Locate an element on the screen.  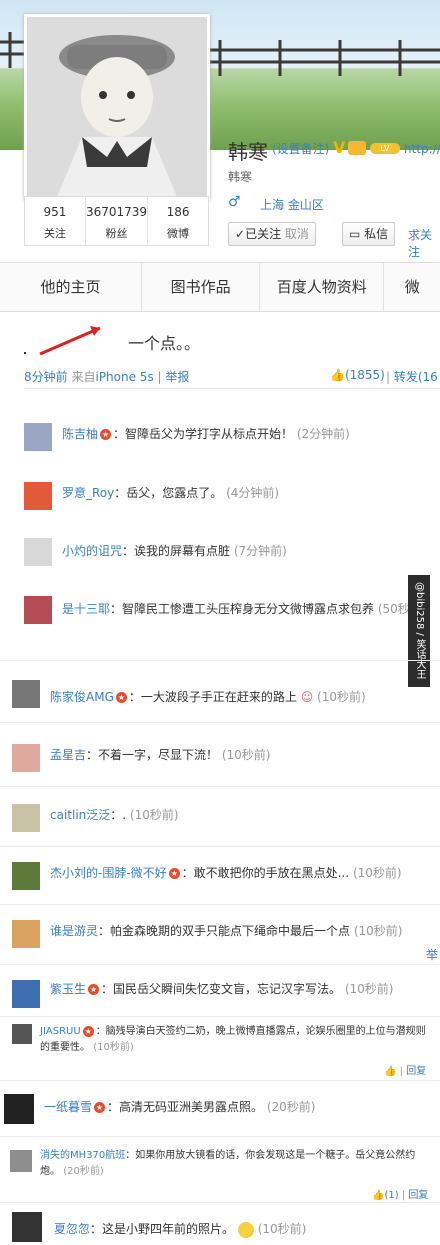
post-divider is located at coordinates (232, 388).